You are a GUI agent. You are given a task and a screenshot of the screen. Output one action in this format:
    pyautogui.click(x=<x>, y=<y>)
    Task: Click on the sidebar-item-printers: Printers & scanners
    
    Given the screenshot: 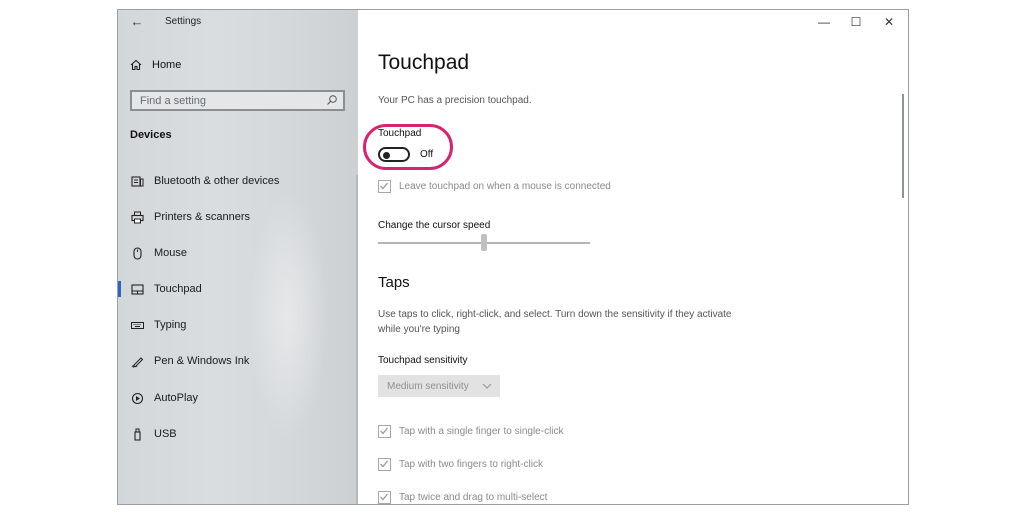 What is the action you would take?
    pyautogui.click(x=236, y=217)
    